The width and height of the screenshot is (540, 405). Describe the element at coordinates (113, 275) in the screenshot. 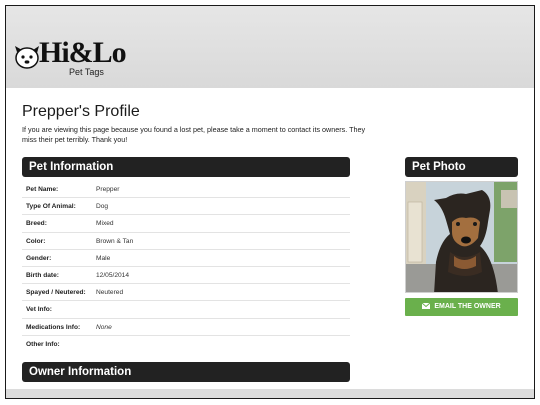

I see `info-value: 12/05/2014` at that location.